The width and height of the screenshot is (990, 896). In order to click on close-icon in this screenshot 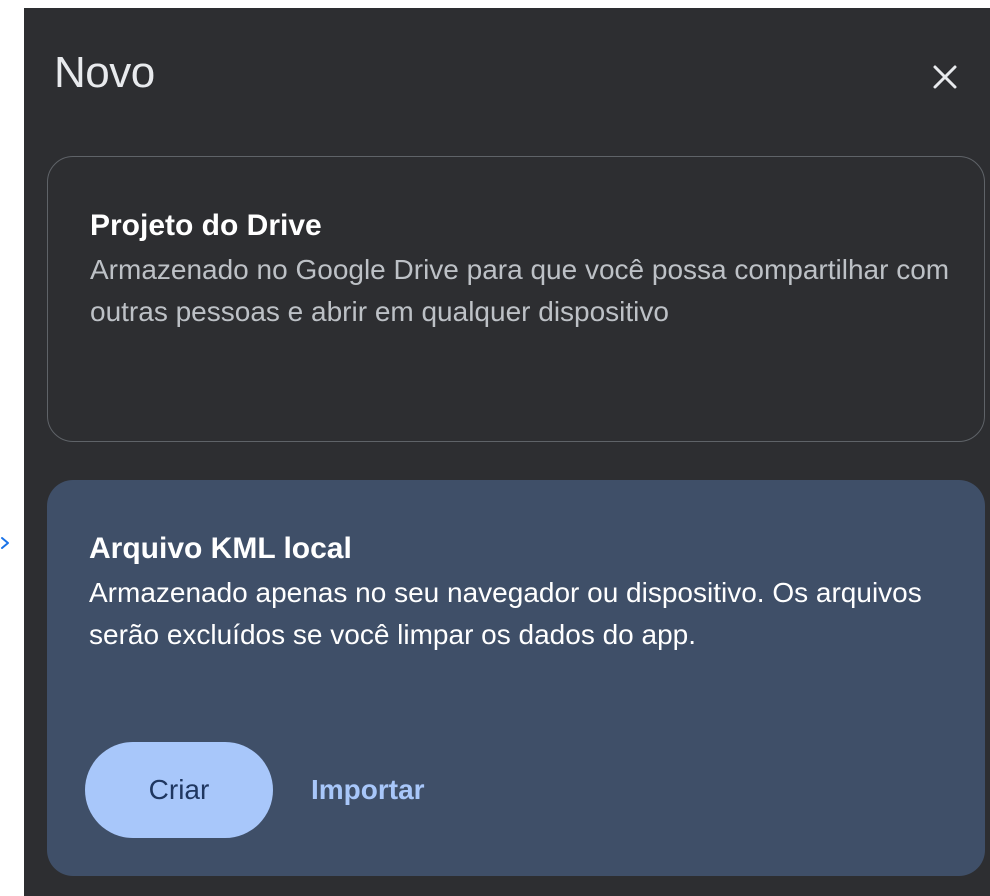, I will do `click(945, 77)`.